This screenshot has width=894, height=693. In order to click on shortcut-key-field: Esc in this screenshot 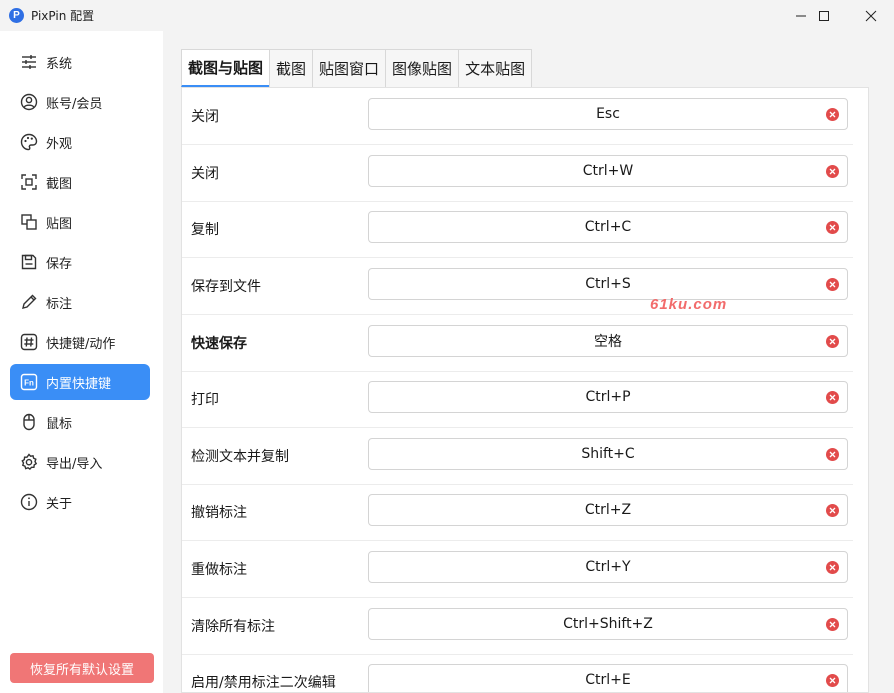, I will do `click(608, 114)`.